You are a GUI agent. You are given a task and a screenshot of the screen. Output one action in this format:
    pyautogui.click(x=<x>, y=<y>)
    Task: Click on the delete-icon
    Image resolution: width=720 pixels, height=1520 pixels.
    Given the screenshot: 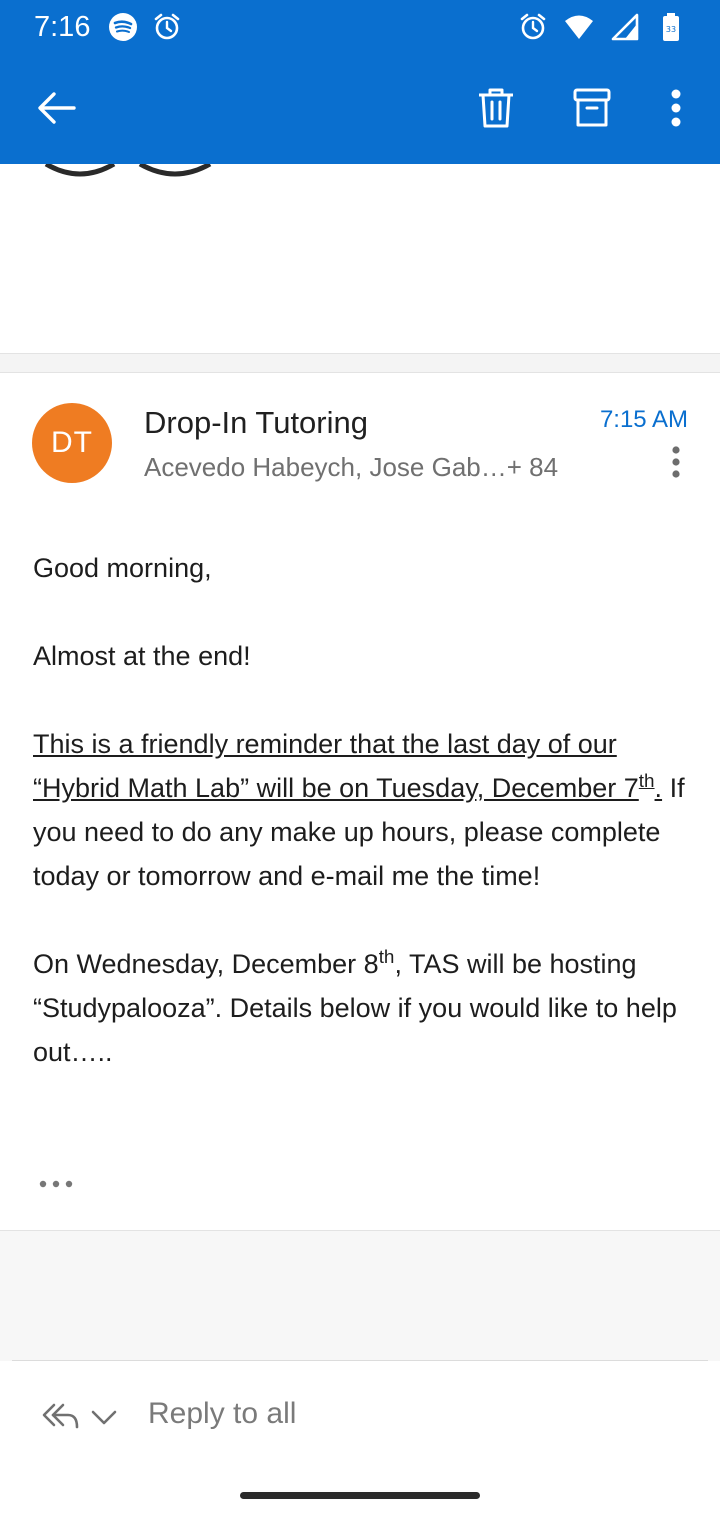 What is the action you would take?
    pyautogui.click(x=496, y=108)
    